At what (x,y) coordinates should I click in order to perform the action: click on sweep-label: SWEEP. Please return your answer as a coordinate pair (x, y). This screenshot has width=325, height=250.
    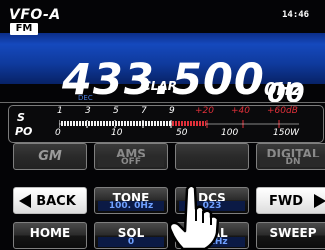
    Looking at the image, I should click on (293, 233).